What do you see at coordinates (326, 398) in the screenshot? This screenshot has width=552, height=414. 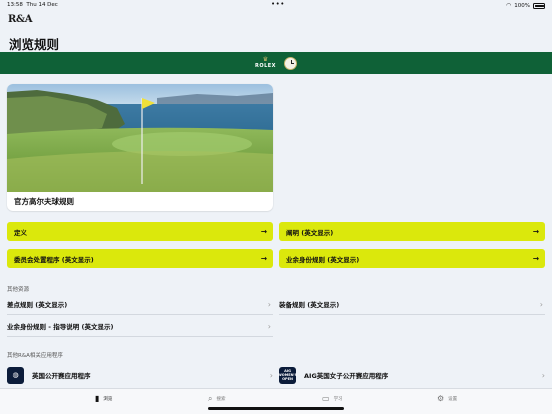 I see `video-icon: ▭` at bounding box center [326, 398].